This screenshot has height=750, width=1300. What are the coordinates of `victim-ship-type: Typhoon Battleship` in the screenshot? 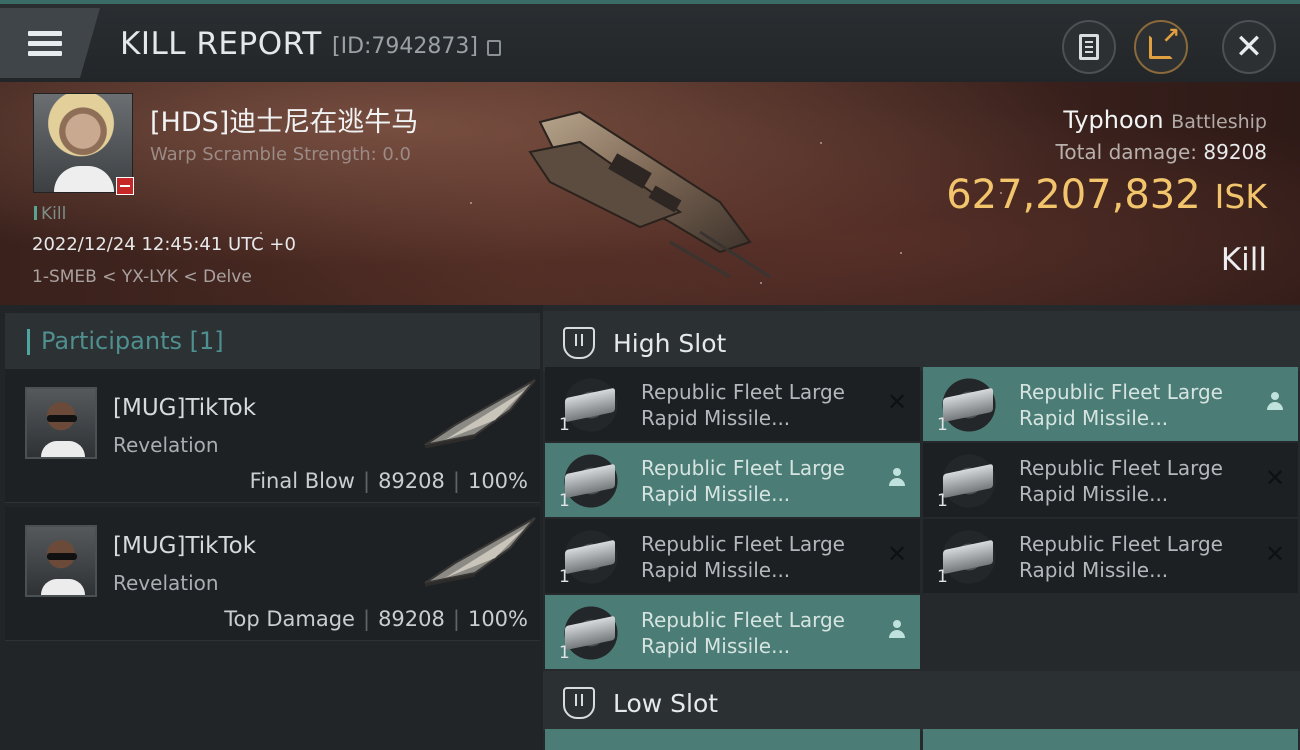 It's located at (1165, 120).